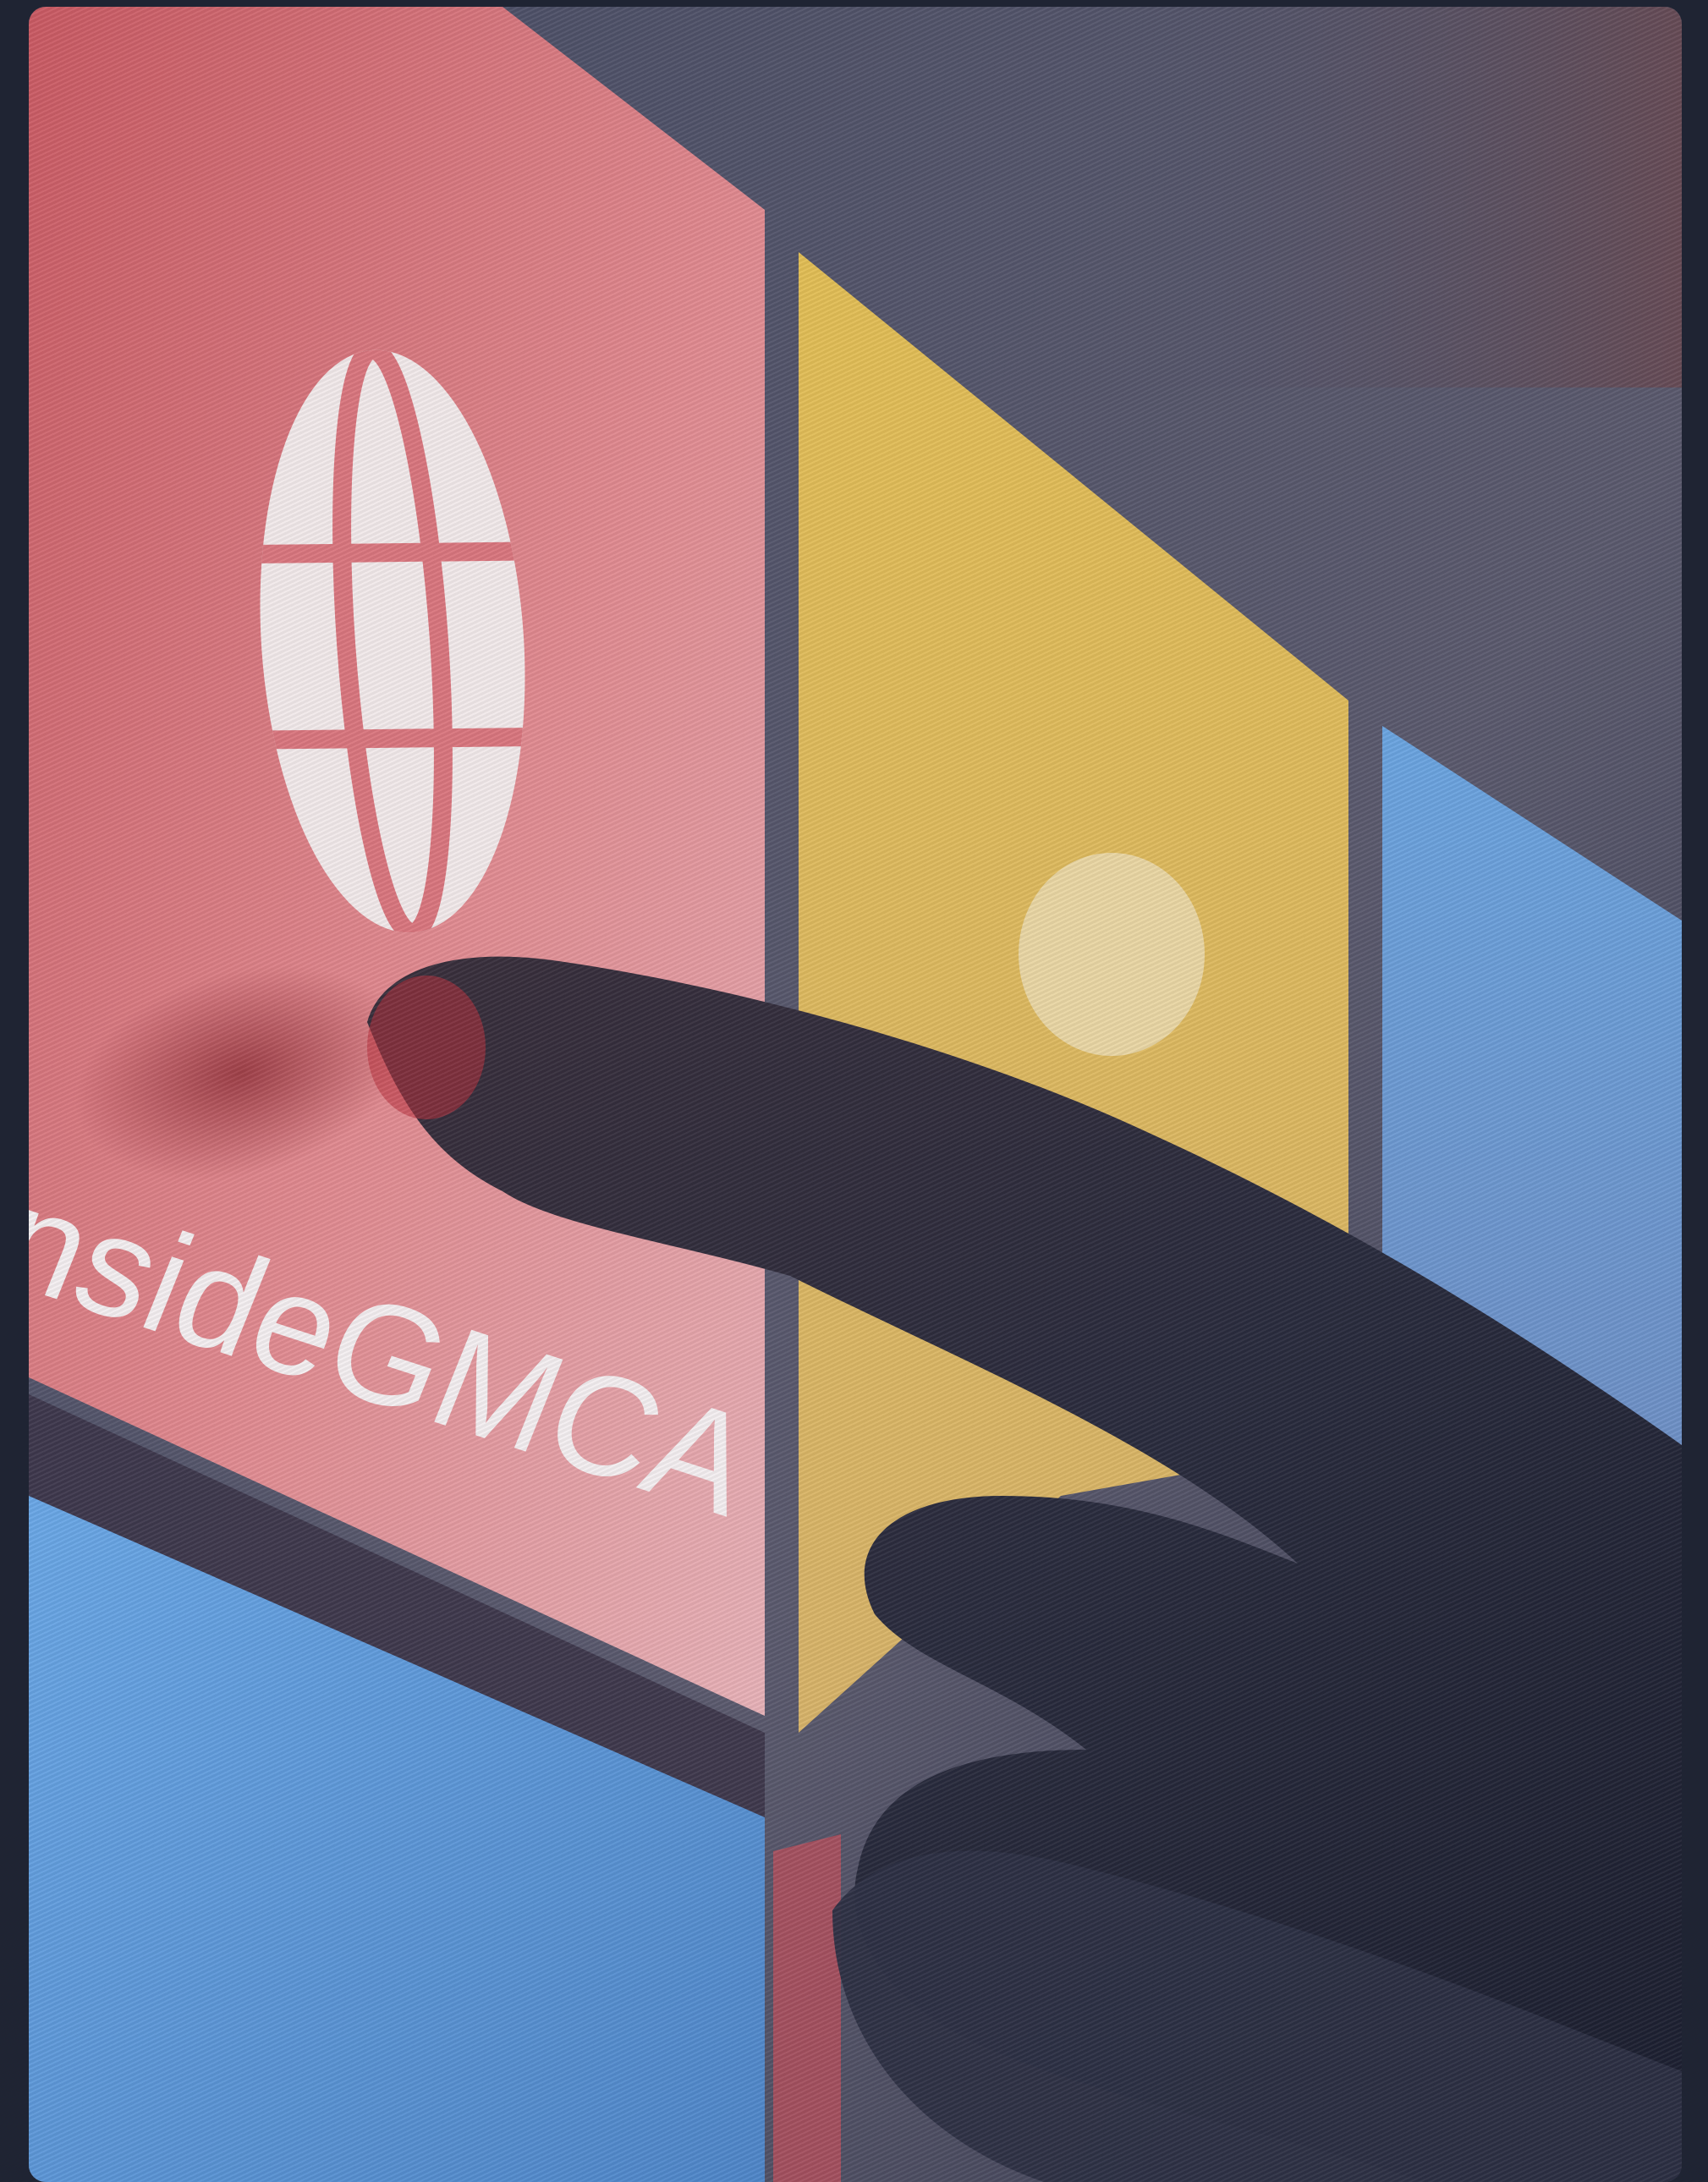  What do you see at coordinates (426, 1047) in the screenshot?
I see `fingertip` at bounding box center [426, 1047].